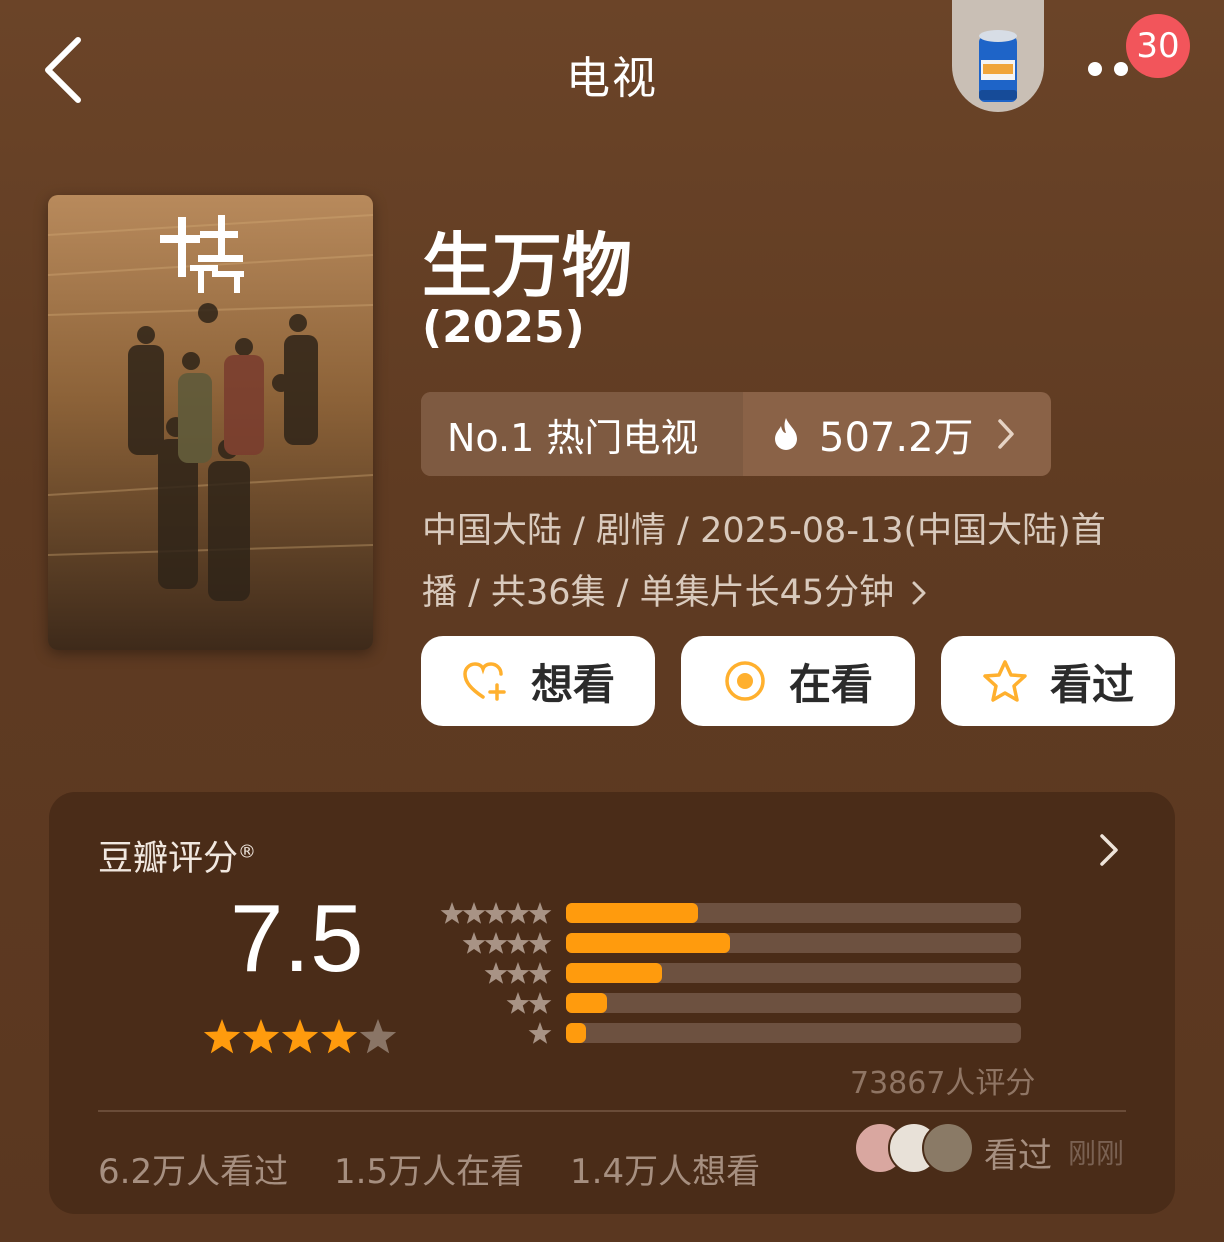  I want to click on movie-title: 生万物, so click(527, 266).